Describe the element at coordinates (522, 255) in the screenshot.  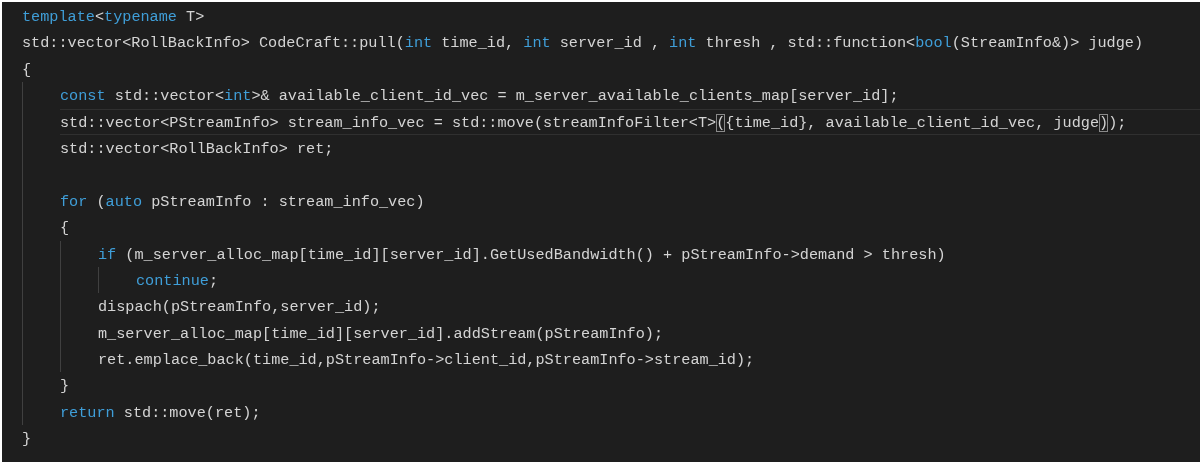
I see `code-line: if (m_server_alloc_map[time_id][server_id].GetUsedBandwidth() + pStreamInfo->demand > thresh)` at that location.